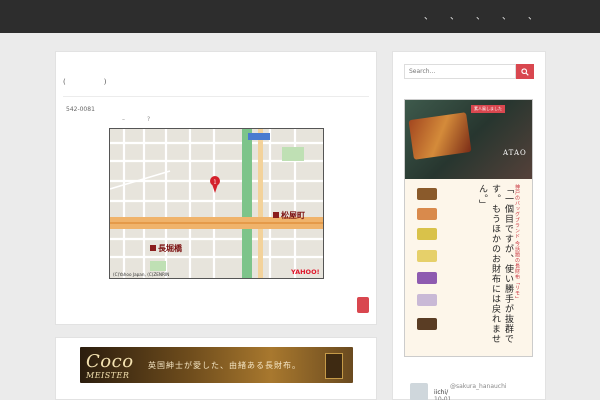  Describe the element at coordinates (488, 109) in the screenshot. I see `ad-tag: 素人風しました` at that location.